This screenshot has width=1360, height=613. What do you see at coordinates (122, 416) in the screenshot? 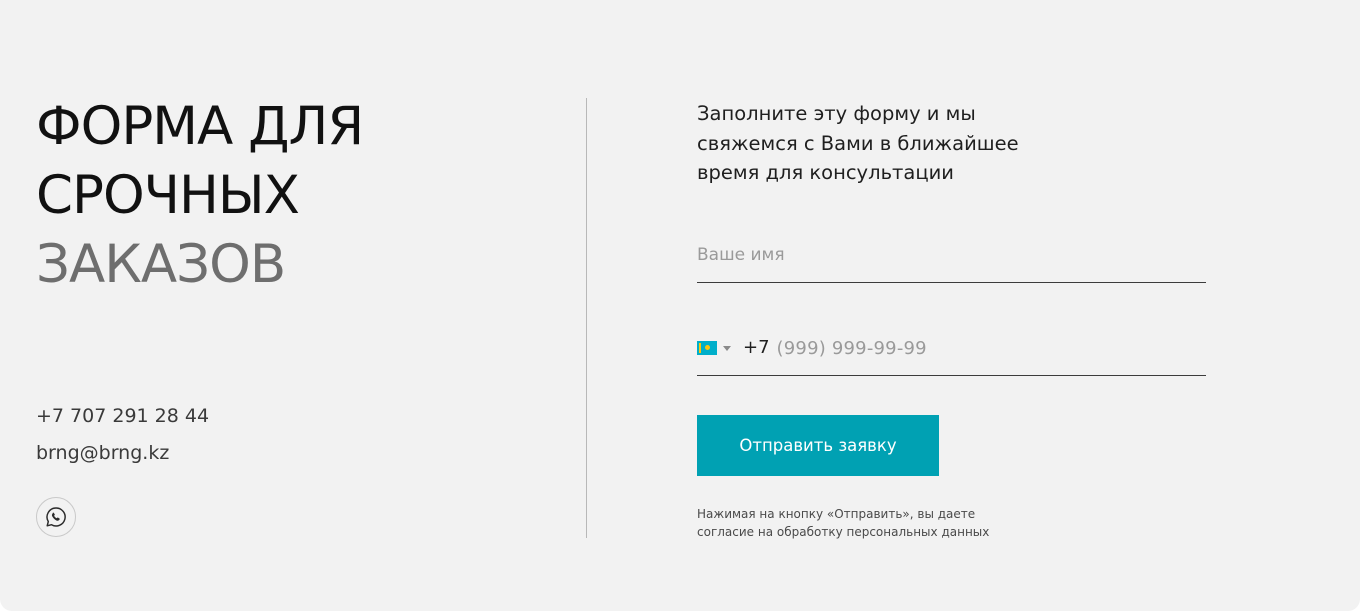
I see `contact-phone-link: +7 707 291 28 44` at bounding box center [122, 416].